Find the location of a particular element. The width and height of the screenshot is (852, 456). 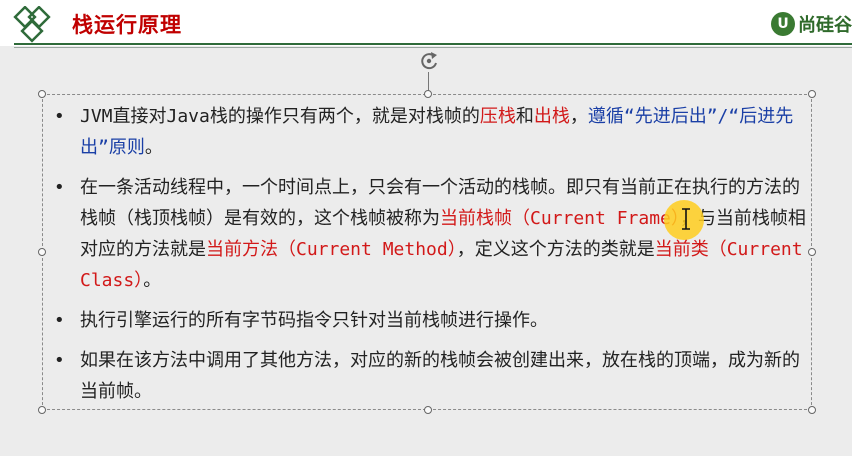

header-rule is located at coordinates (433, 44).